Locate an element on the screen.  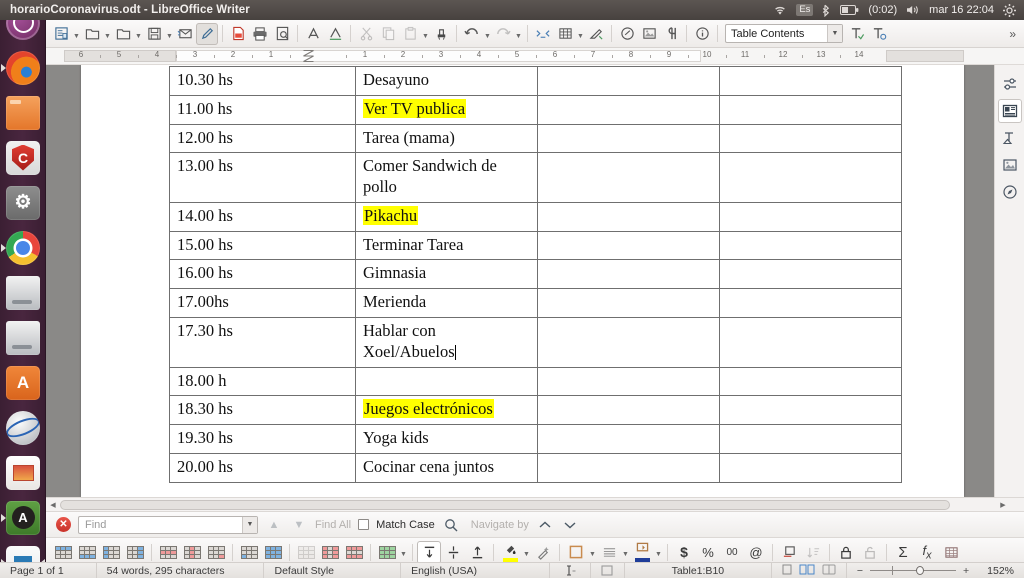
print-icon is located at coordinates (260, 34).